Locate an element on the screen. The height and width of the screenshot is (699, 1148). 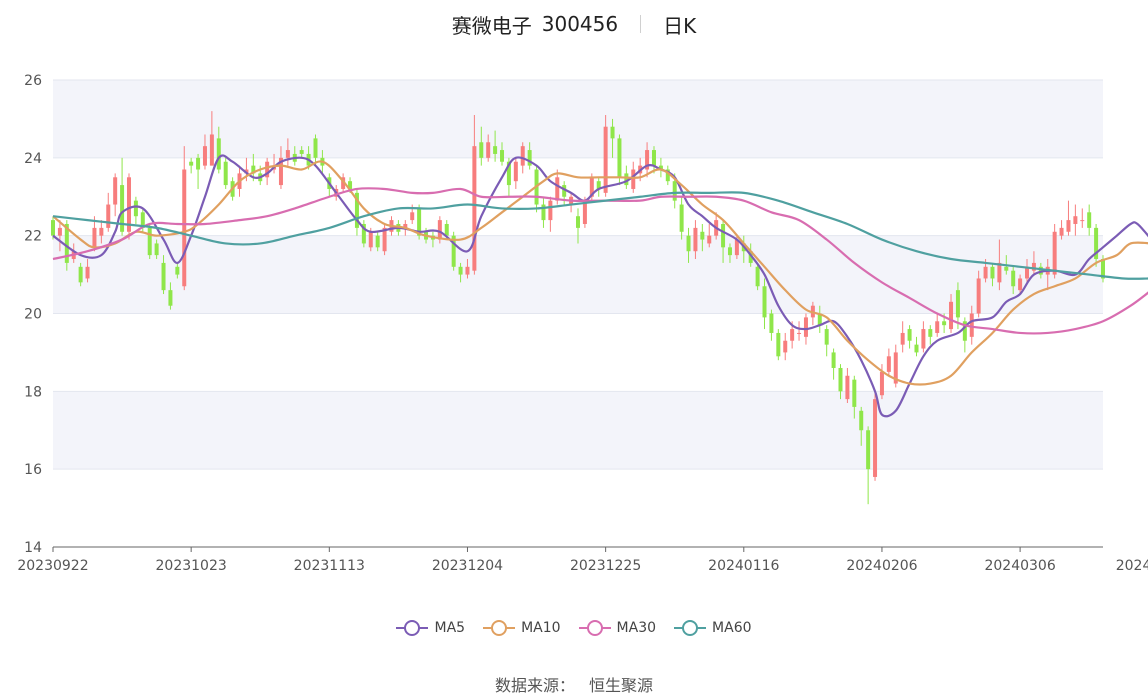
x-tick-label: 20231023 is located at coordinates (191, 566).